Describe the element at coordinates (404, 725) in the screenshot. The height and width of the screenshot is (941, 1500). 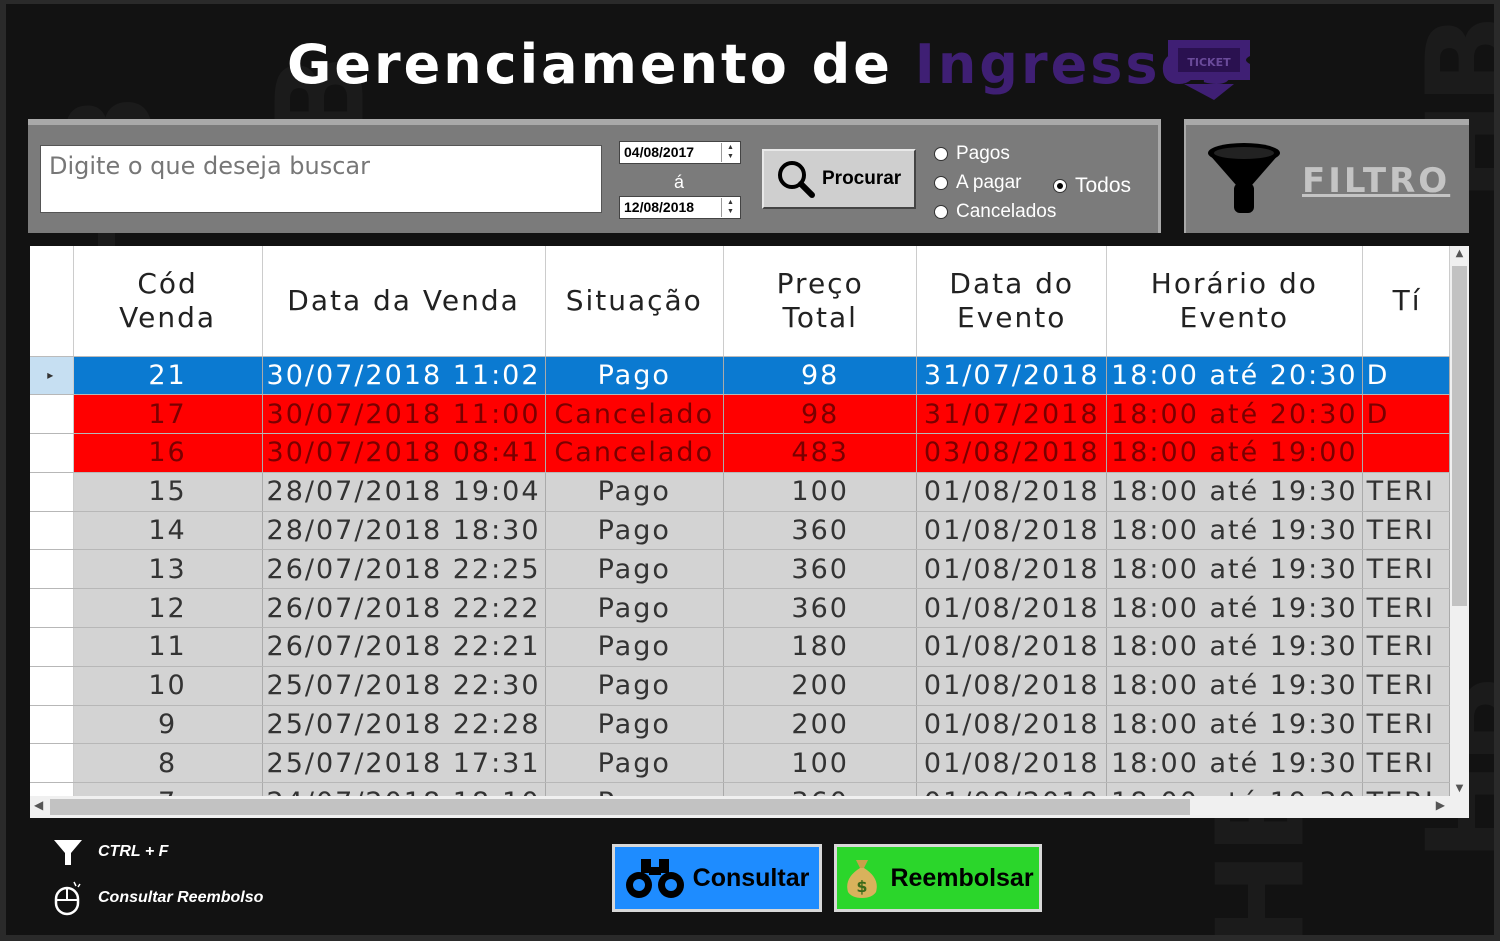
I see `table-cell: 25/07/2018 22:28` at that location.